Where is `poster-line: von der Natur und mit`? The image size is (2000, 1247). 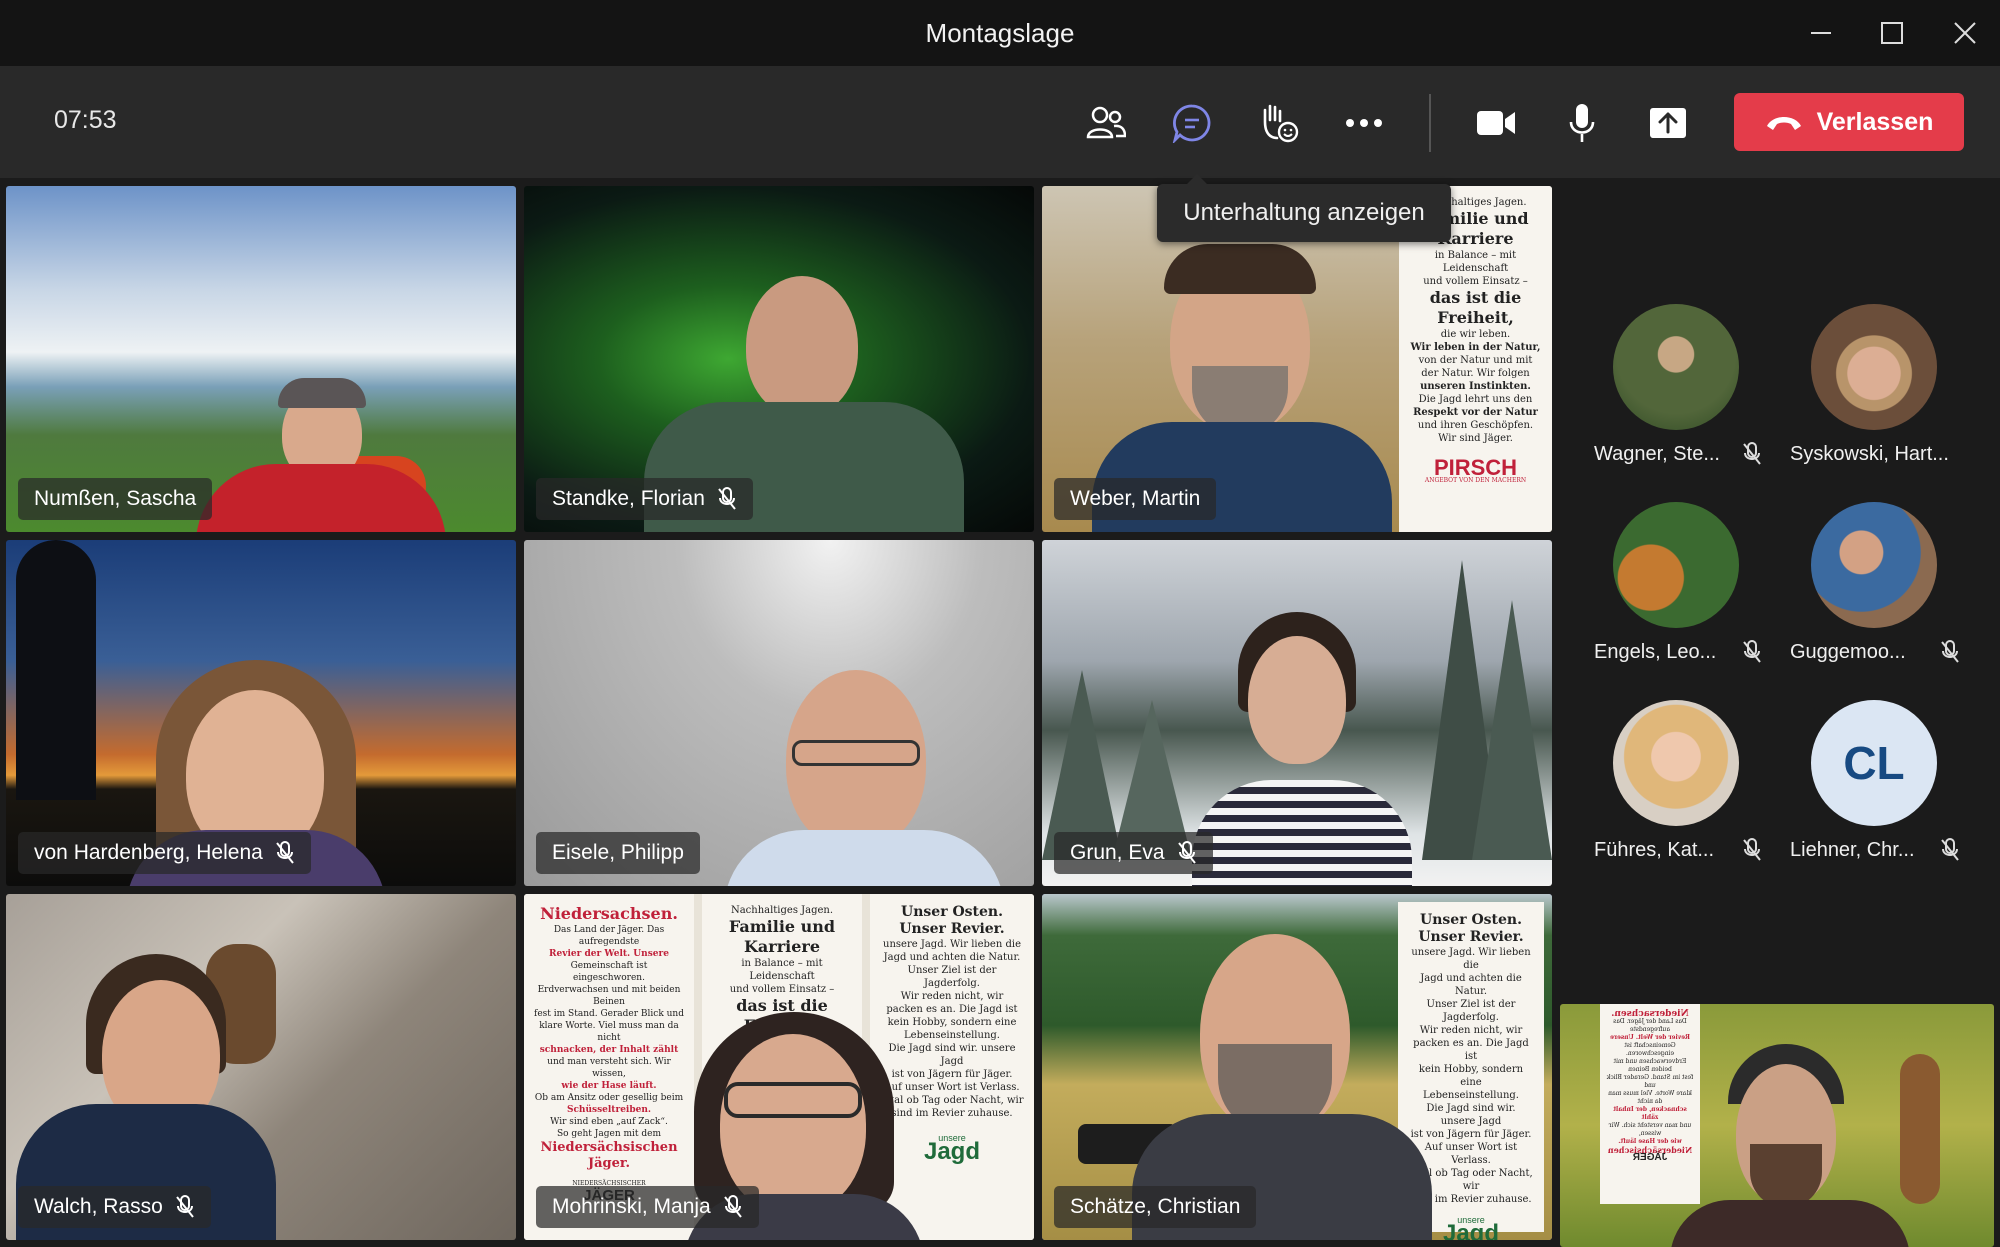 poster-line: von der Natur und mit is located at coordinates (1475, 360).